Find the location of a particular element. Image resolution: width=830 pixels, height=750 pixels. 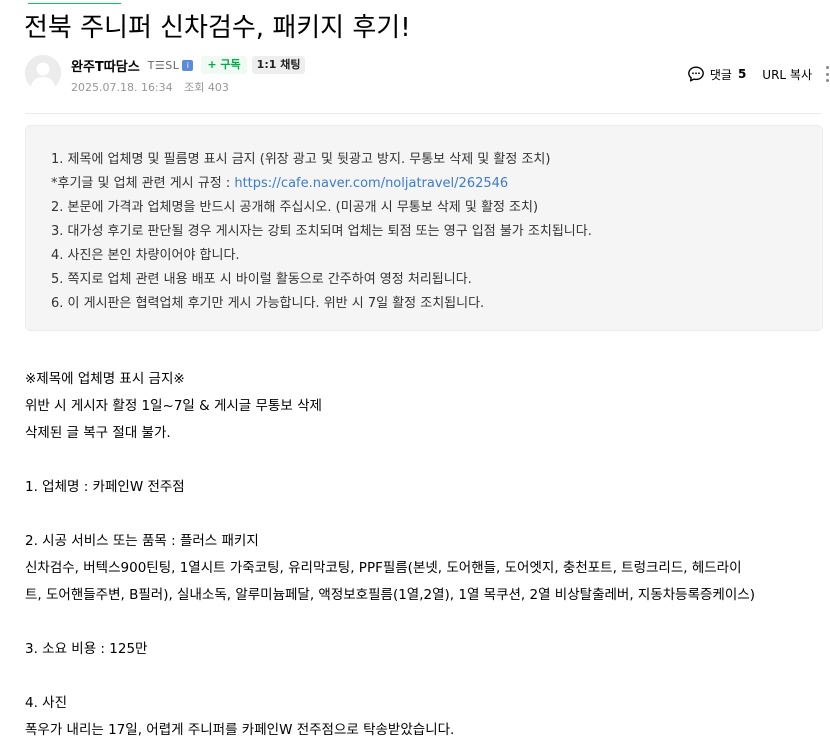

url-copy-button: URL 복사 is located at coordinates (787, 74).